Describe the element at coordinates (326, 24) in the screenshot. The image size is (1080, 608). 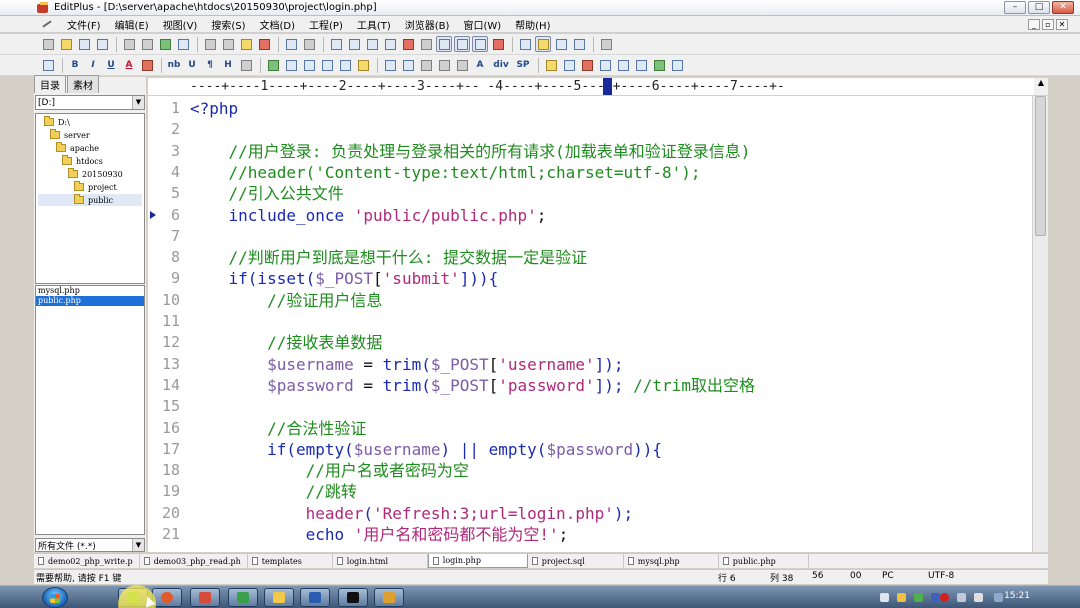
I see `menu-project: 工程(P)` at that location.